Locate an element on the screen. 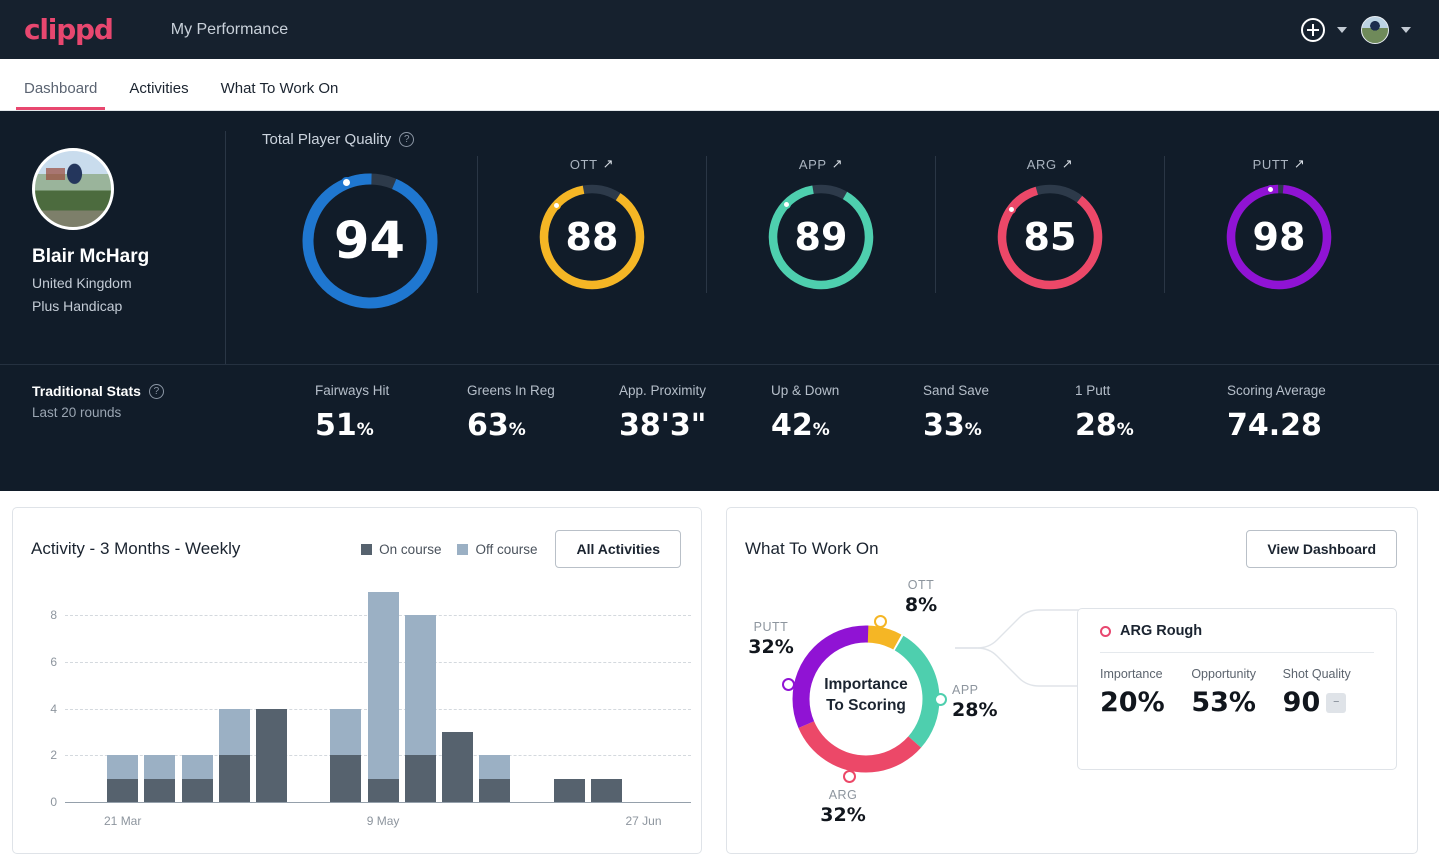 This screenshot has width=1439, height=855. ring-label-arg: ARG ↗ is located at coordinates (1050, 164).